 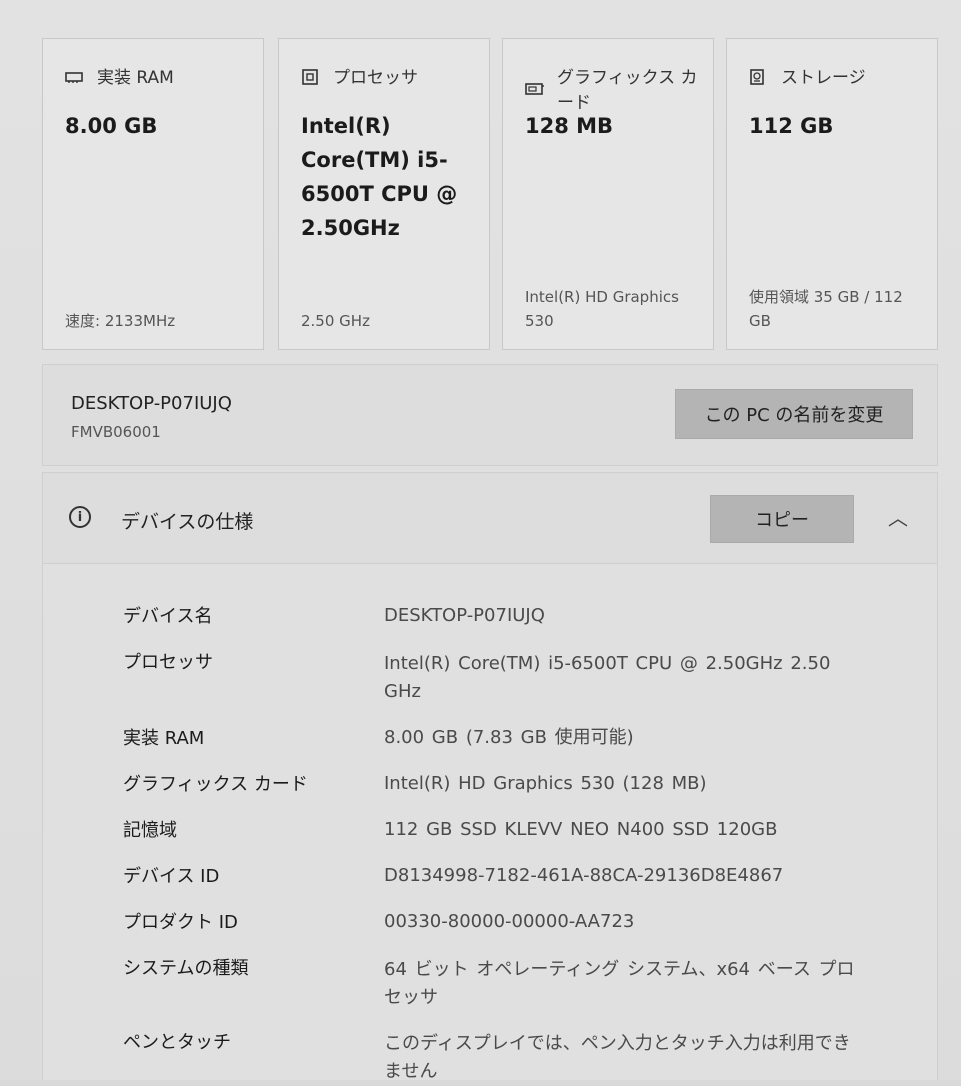 I want to click on spec-label: 記憶域, so click(x=150, y=830).